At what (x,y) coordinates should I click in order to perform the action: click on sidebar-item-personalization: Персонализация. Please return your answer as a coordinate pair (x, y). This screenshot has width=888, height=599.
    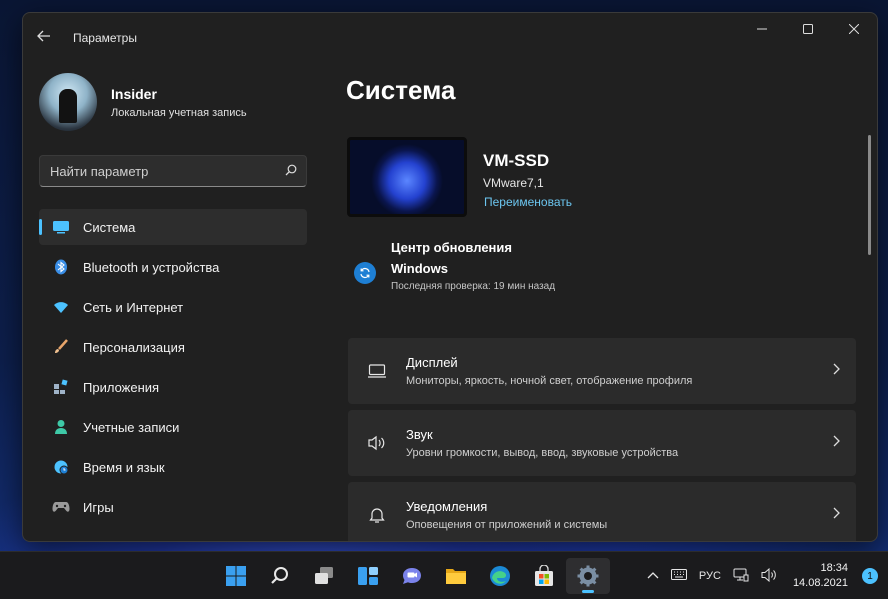
    Looking at the image, I should click on (173, 347).